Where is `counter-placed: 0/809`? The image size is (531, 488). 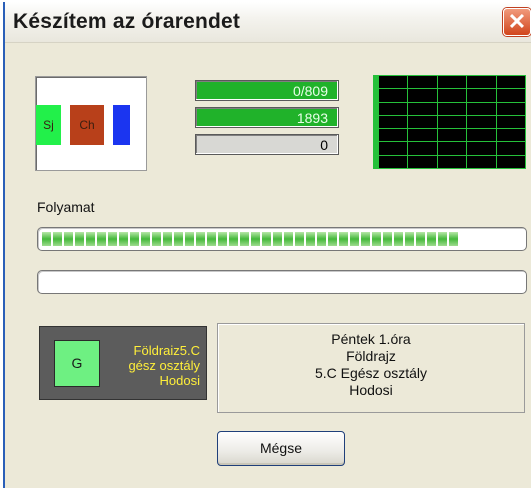
counter-placed: 0/809 is located at coordinates (267, 90).